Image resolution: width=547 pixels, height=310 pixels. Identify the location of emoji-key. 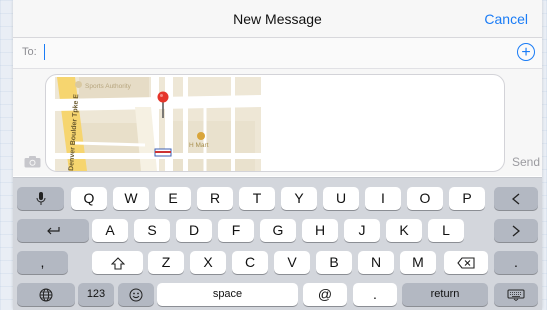
(136, 294).